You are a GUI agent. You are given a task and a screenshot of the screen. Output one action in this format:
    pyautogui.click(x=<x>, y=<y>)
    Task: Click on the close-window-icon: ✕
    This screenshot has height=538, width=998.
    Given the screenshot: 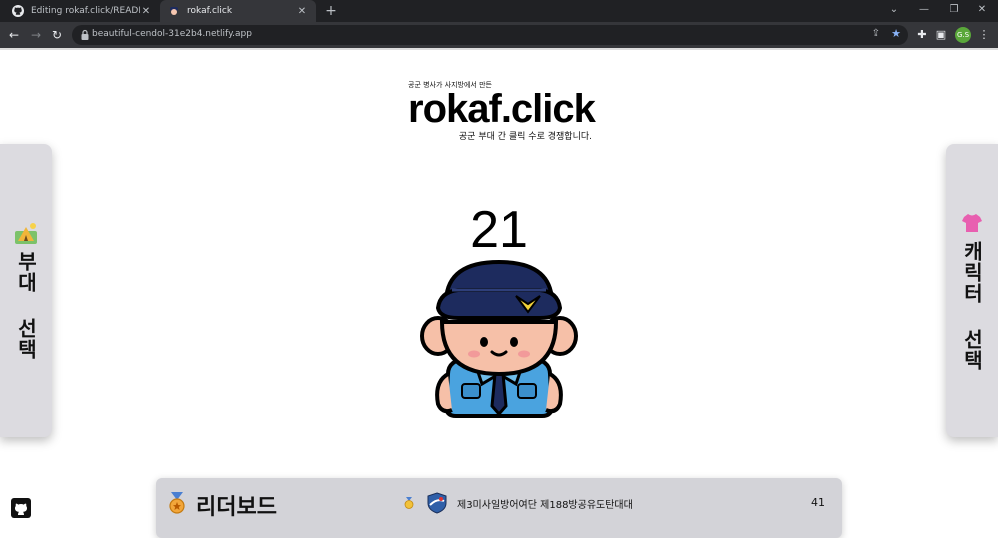 What is the action you would take?
    pyautogui.click(x=982, y=11)
    